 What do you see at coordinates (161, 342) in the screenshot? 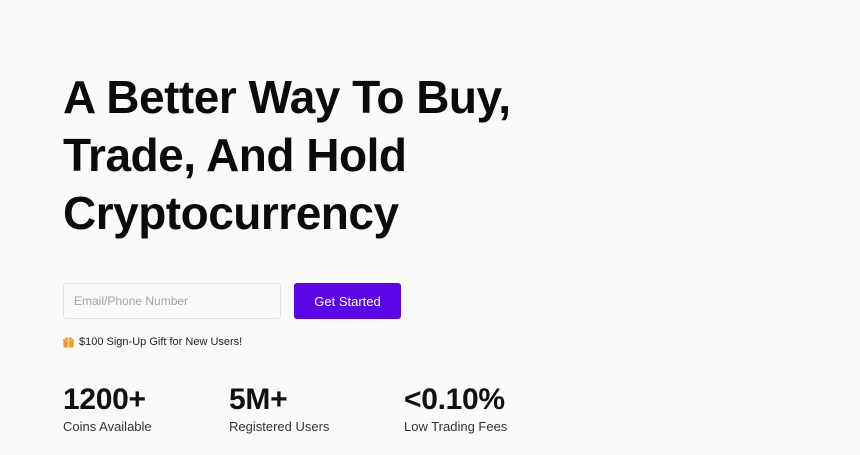
I see `gift-text: $100 Sign-Up Gift for New Users!` at bounding box center [161, 342].